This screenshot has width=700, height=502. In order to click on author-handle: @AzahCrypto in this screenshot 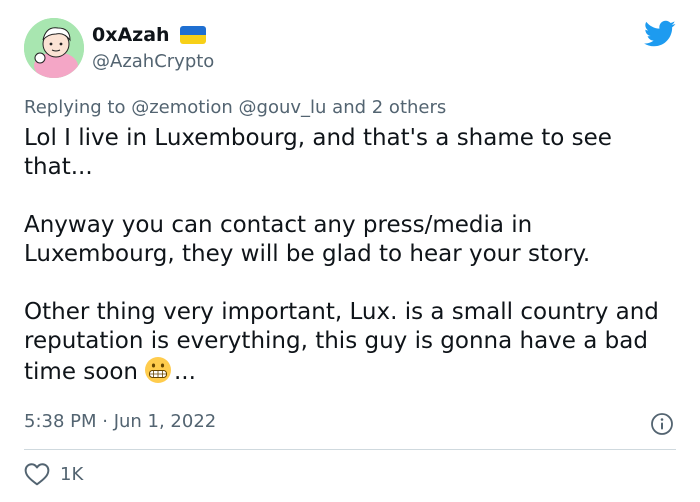, I will do `click(153, 61)`.